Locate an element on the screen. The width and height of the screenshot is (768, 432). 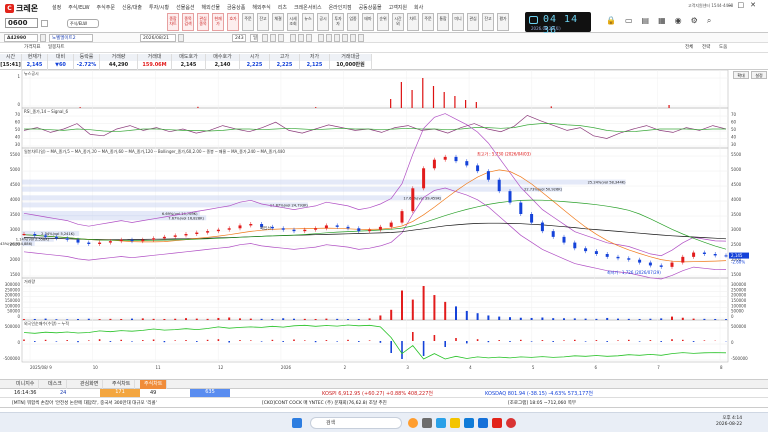
gear-icon: ⚙ is located at coordinates (694, 21).